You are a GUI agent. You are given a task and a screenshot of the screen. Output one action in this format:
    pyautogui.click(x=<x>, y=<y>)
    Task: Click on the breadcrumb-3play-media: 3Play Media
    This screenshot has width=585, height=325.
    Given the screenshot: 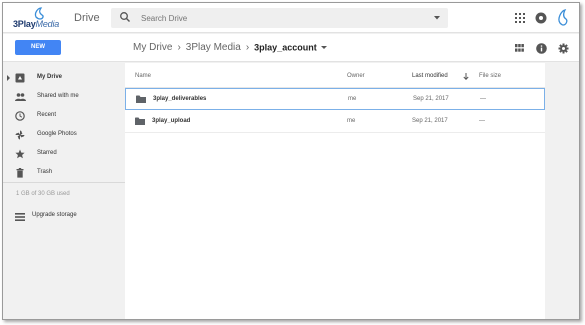 What is the action you would take?
    pyautogui.click(x=213, y=47)
    